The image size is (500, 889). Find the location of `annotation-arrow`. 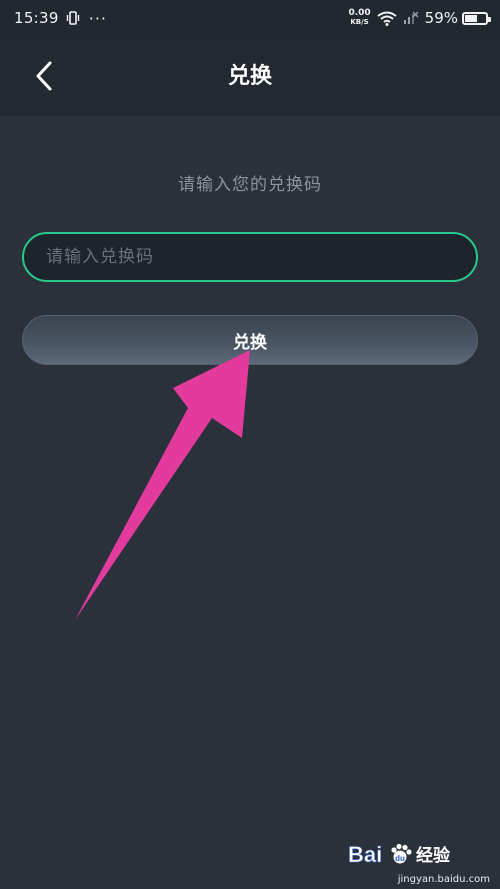

annotation-arrow is located at coordinates (162, 485).